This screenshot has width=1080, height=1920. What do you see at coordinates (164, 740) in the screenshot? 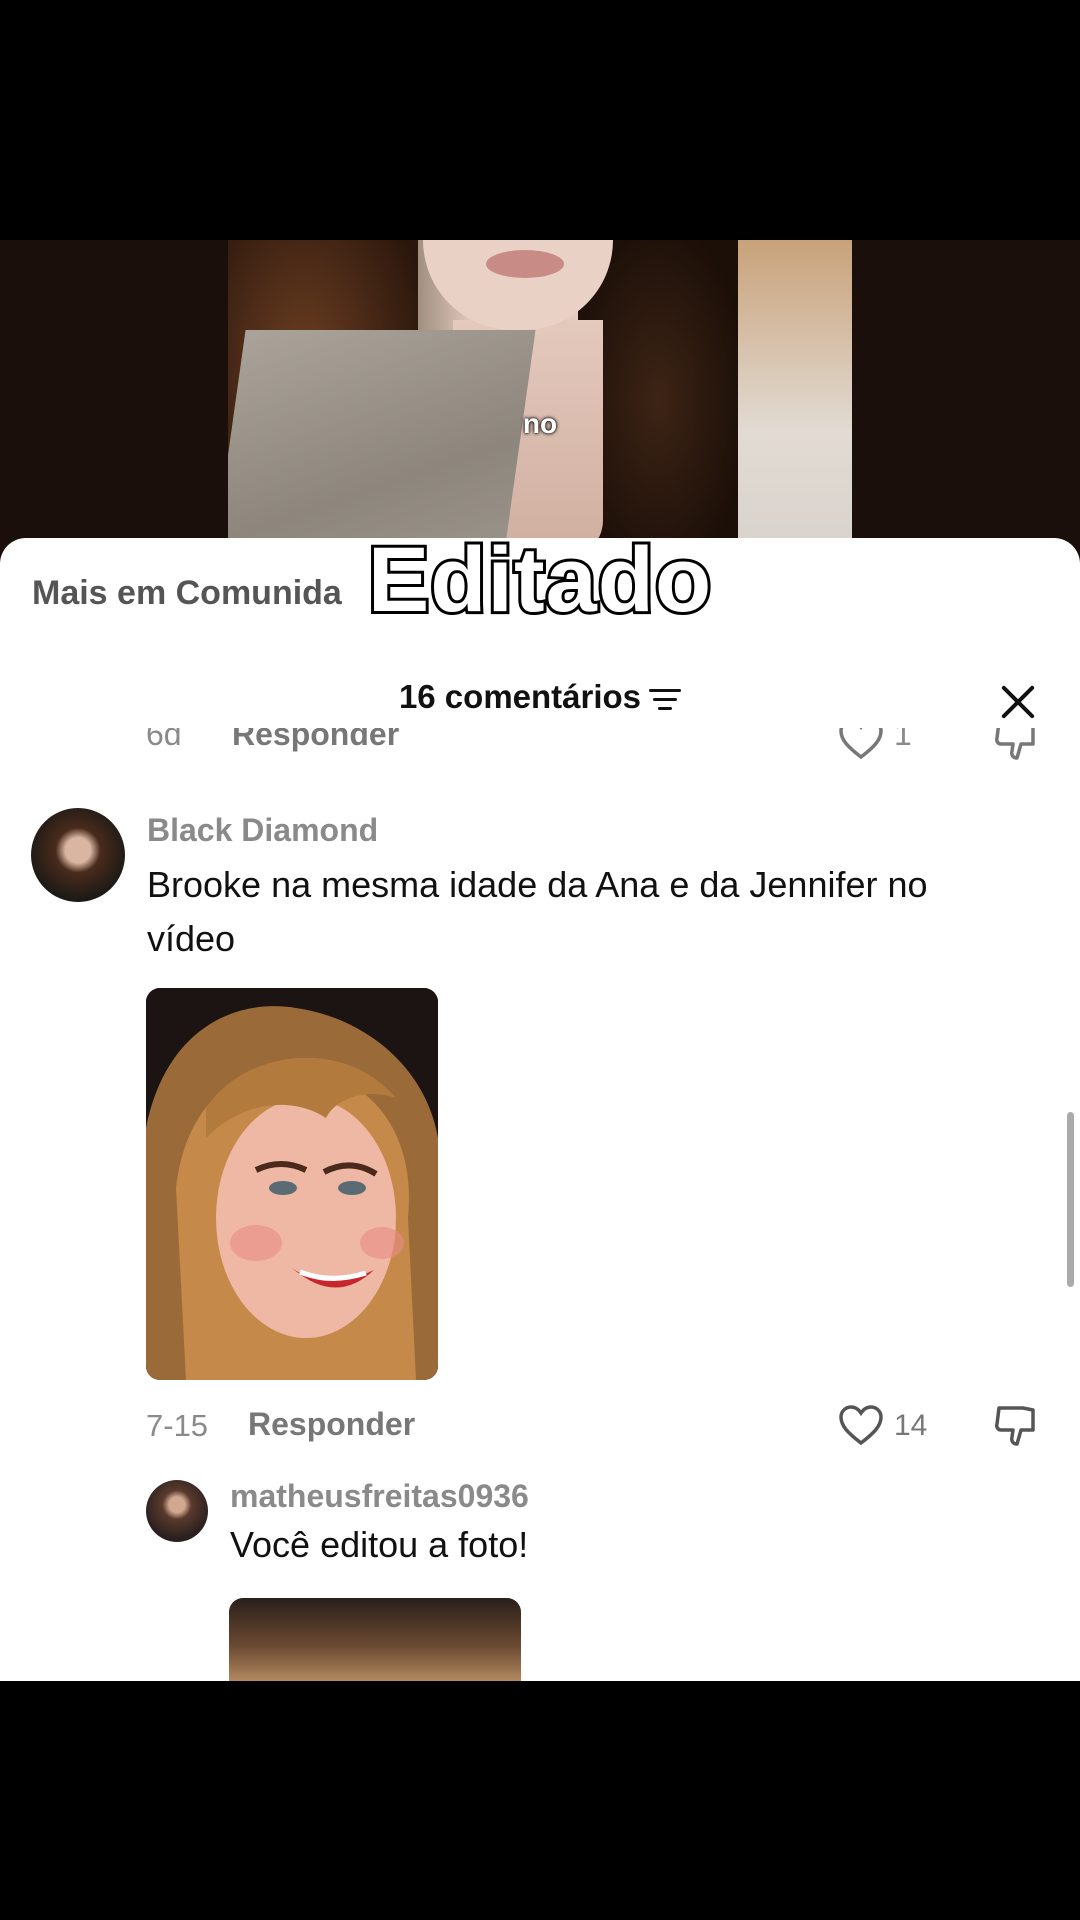
I see `comment-time: 6d` at bounding box center [164, 740].